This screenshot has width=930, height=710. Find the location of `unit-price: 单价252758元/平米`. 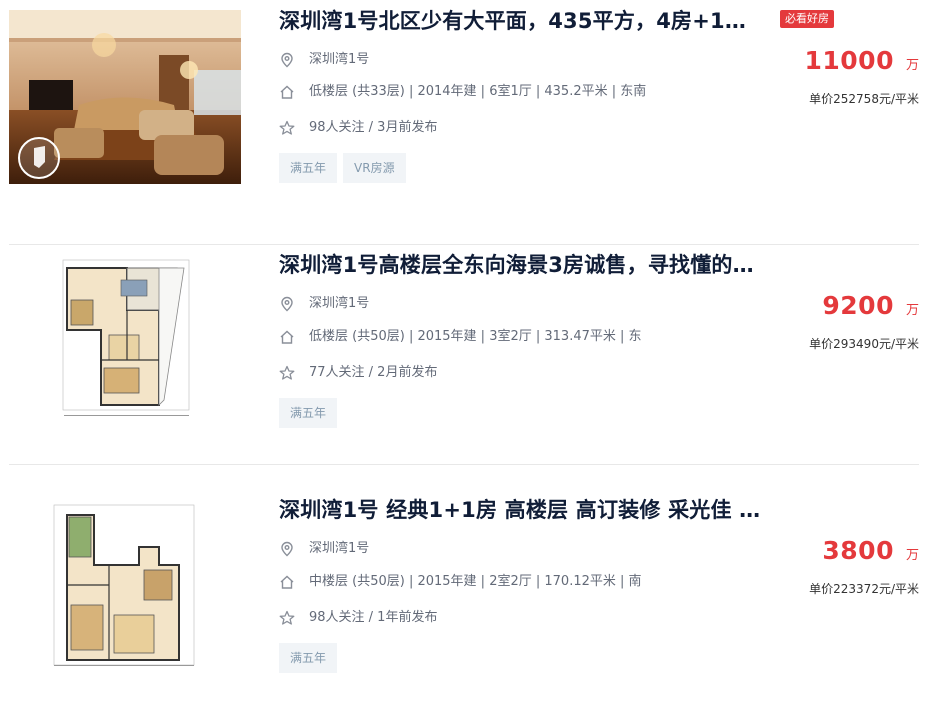

unit-price: 单价252758元/平米 is located at coordinates (864, 99).